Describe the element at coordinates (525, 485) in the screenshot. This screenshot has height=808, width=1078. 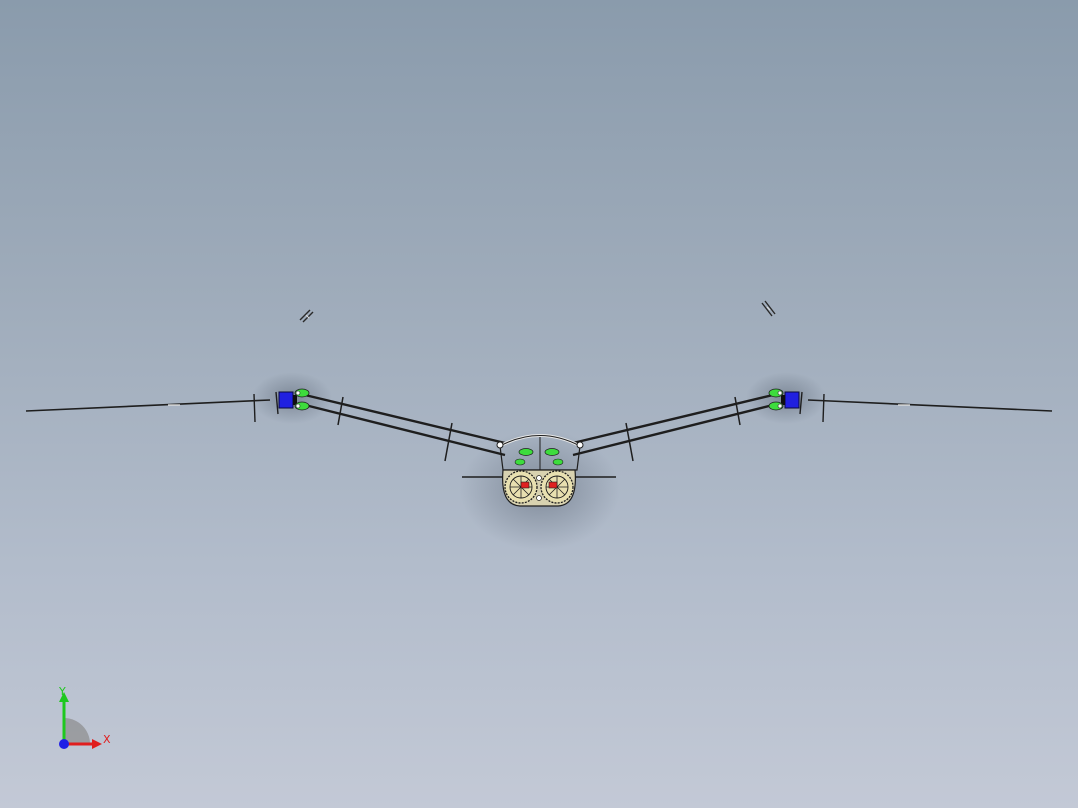
I see `left-crank` at that location.